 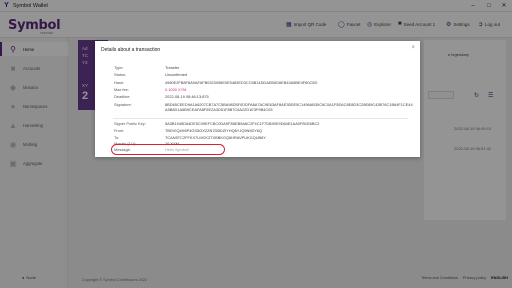 I want to click on modal-title: Details about a transaction, so click(x=131, y=50).